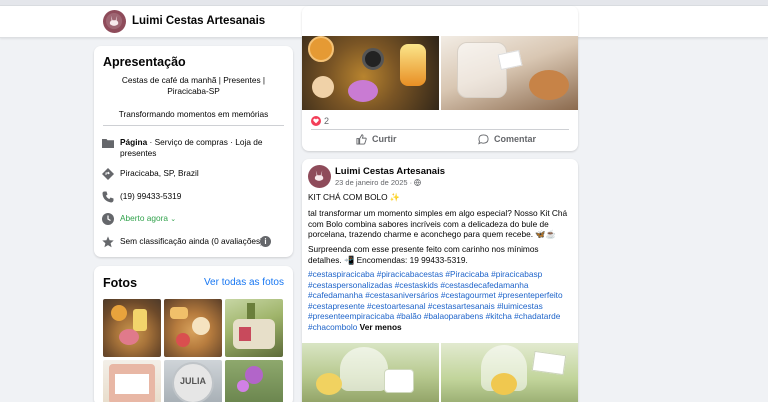  I want to click on chevron-down-icon: ⌄, so click(173, 219).